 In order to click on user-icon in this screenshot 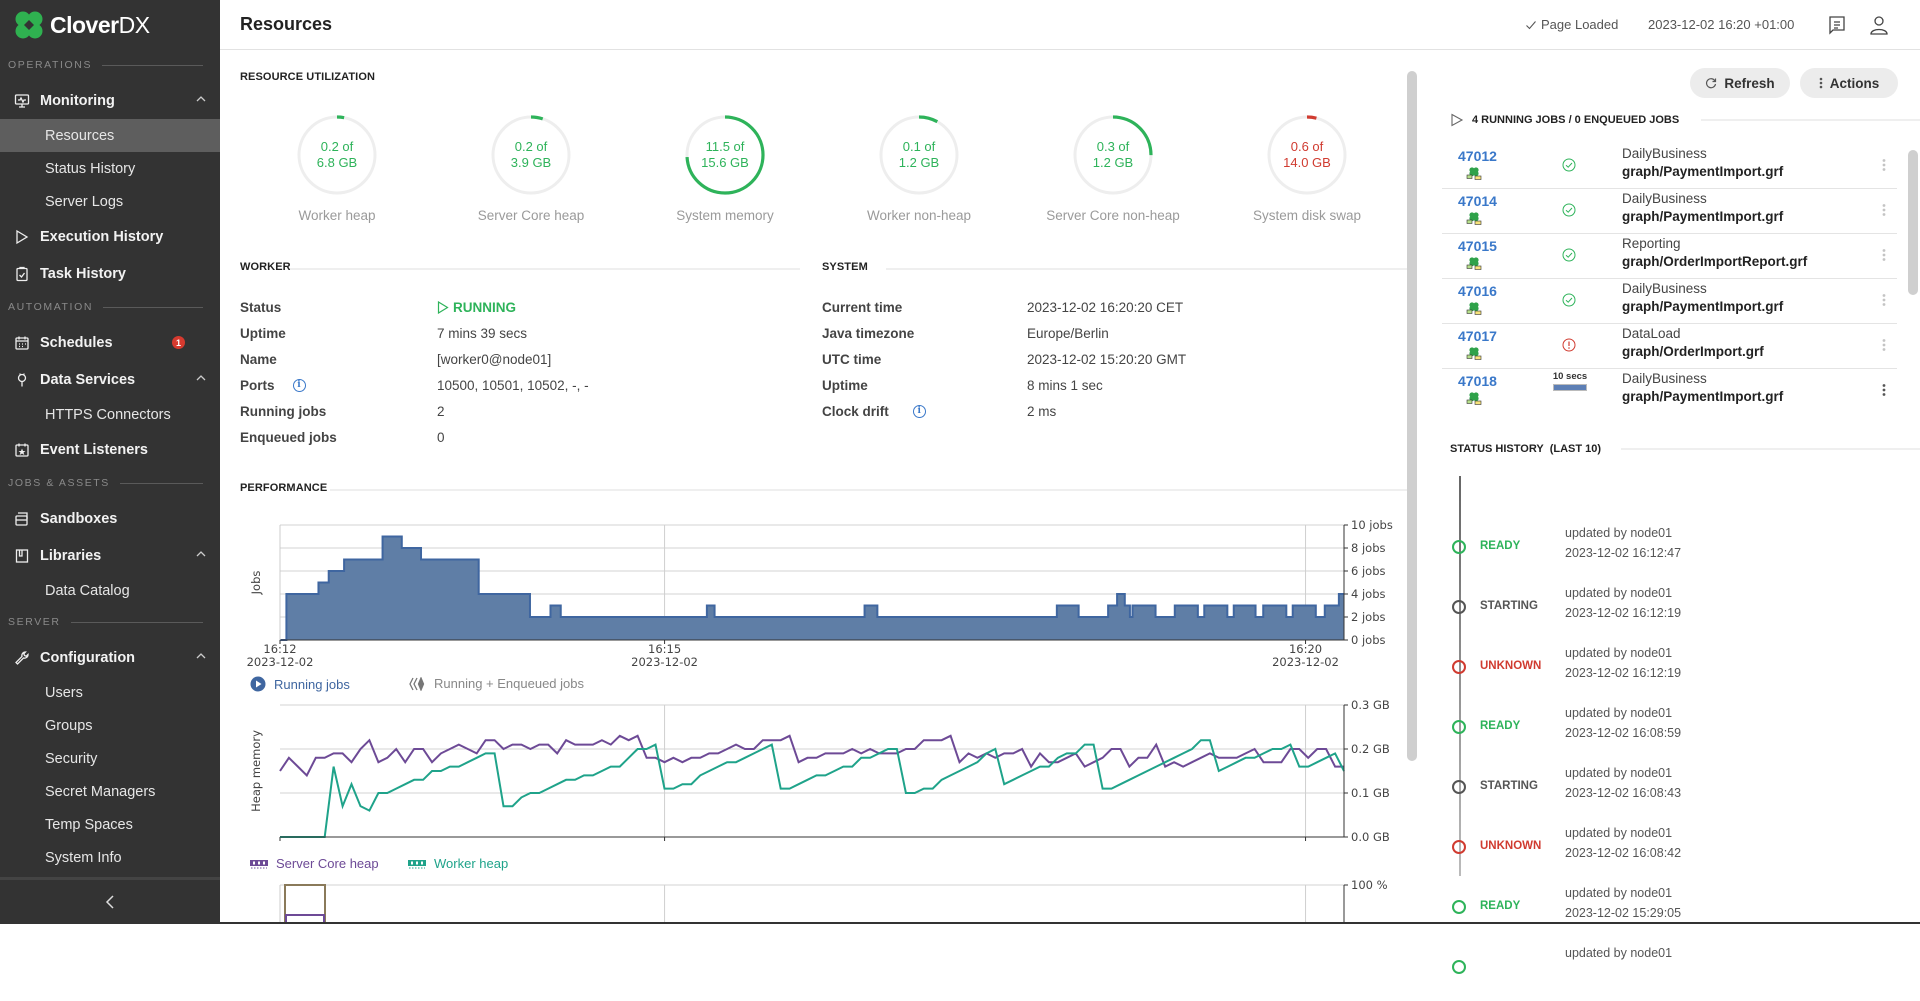, I will do `click(1879, 25)`.